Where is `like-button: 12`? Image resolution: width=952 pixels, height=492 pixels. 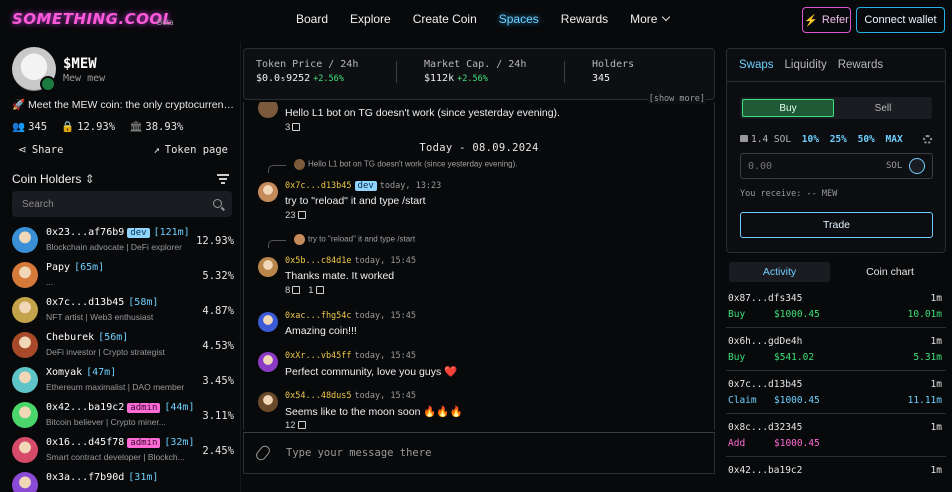
like-button: 12 is located at coordinates (295, 425).